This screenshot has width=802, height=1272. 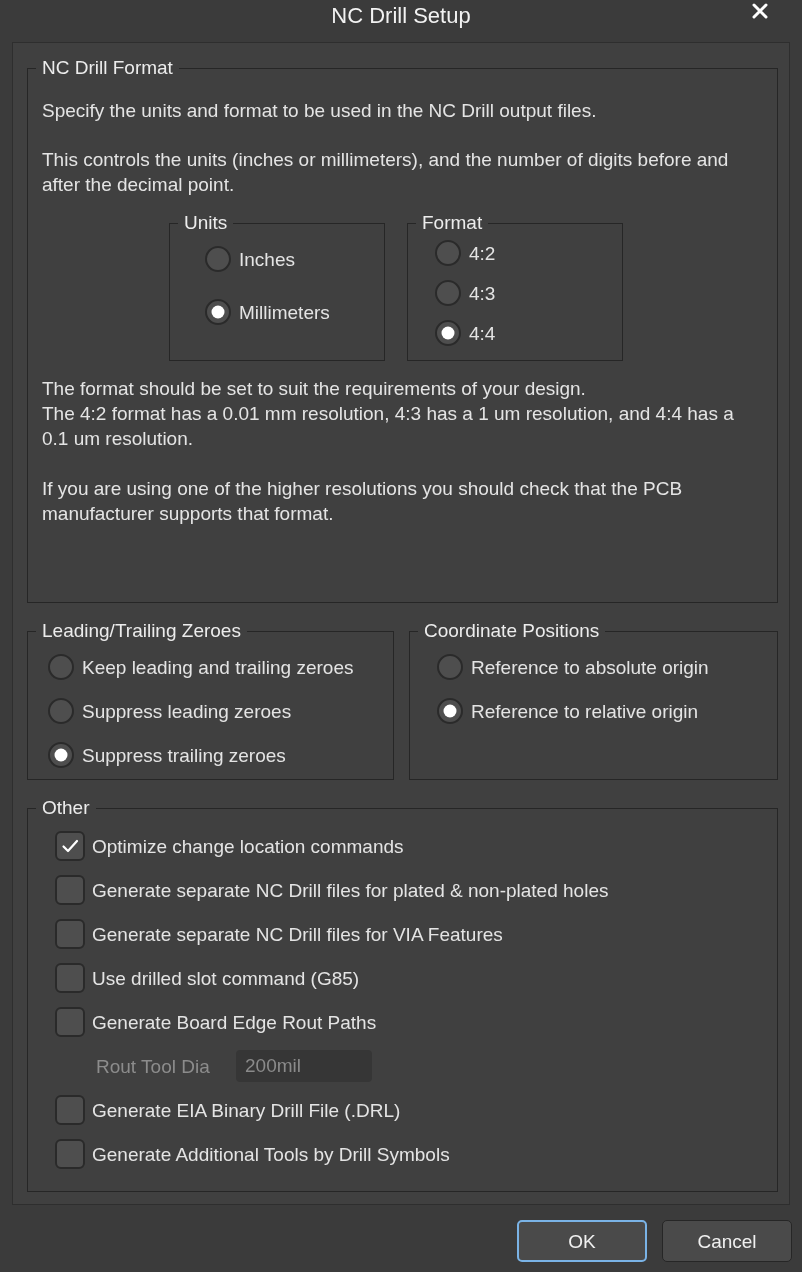 What do you see at coordinates (267, 259) in the screenshot?
I see `radio-label: Inches` at bounding box center [267, 259].